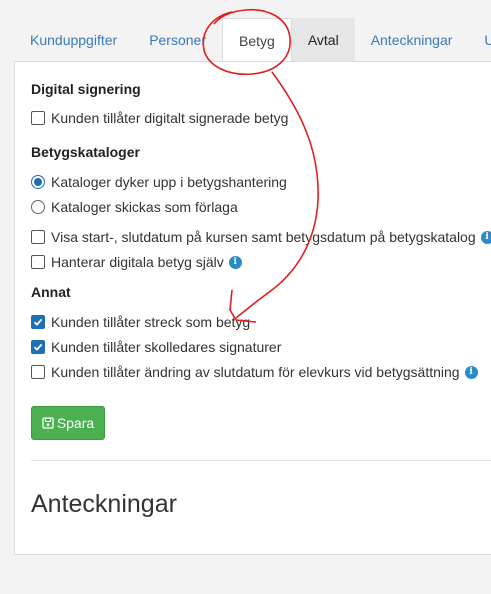 Image resolution: width=491 pixels, height=594 pixels. What do you see at coordinates (166, 347) in the screenshot?
I see `option-label: Kunden tillåter skolledares signaturer` at bounding box center [166, 347].